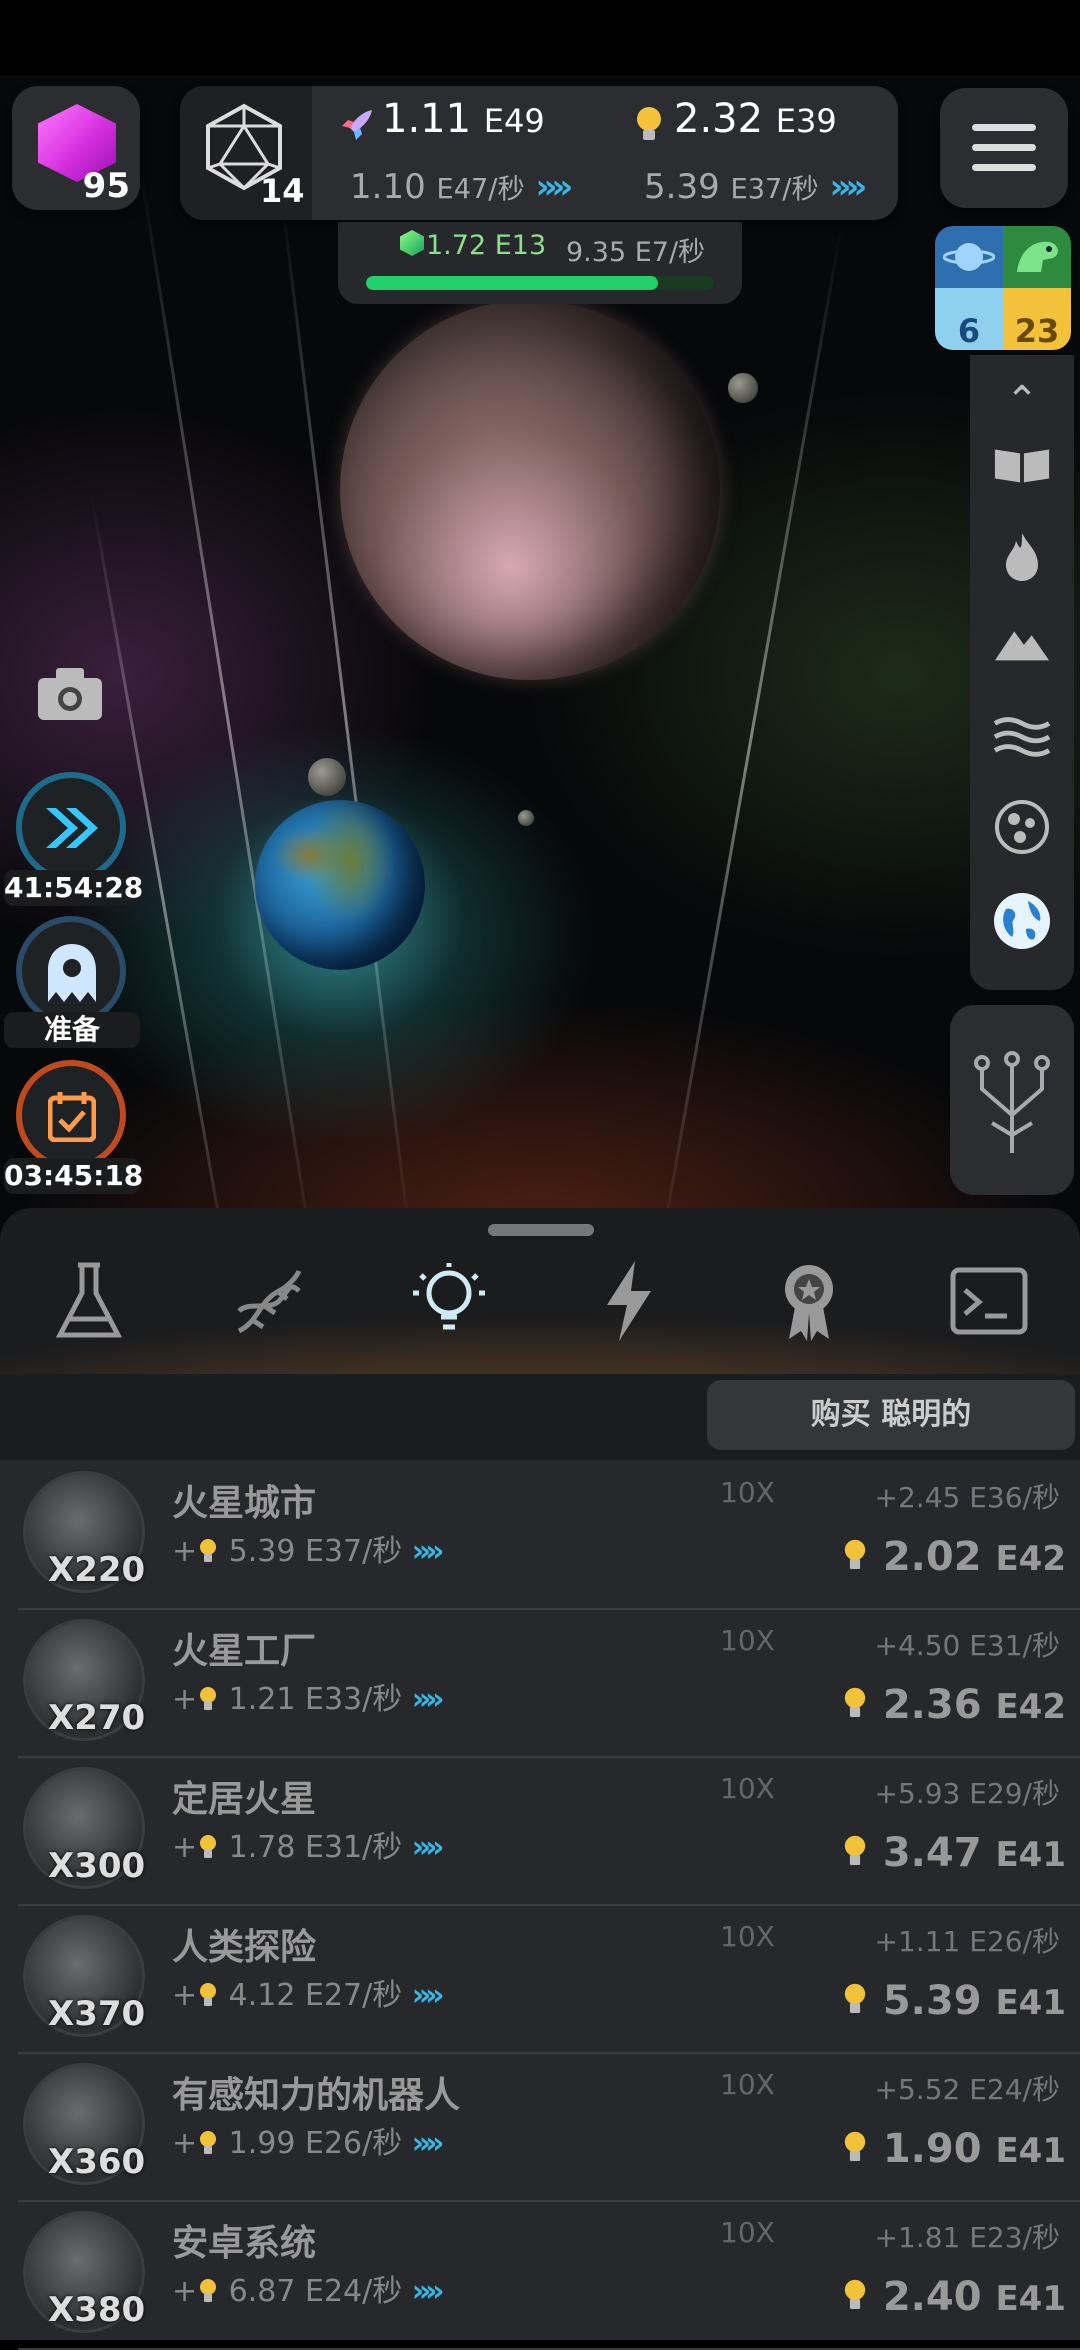  I want to click on item-rate-value: 1.21, so click(262, 1699).